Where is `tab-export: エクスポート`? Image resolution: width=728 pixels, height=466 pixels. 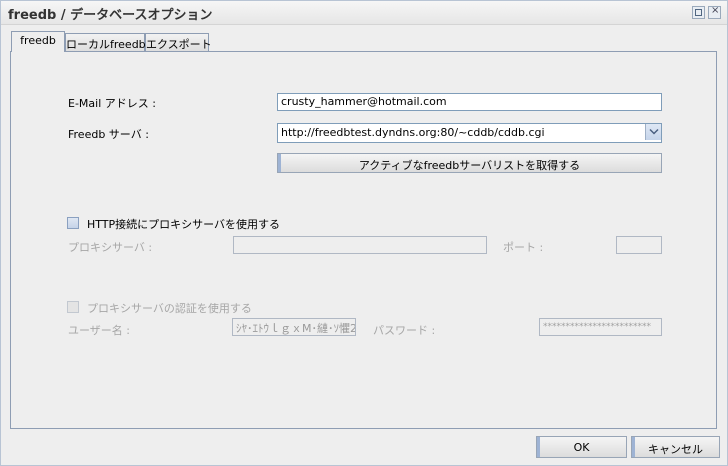
tab-export: エクスポート is located at coordinates (178, 42).